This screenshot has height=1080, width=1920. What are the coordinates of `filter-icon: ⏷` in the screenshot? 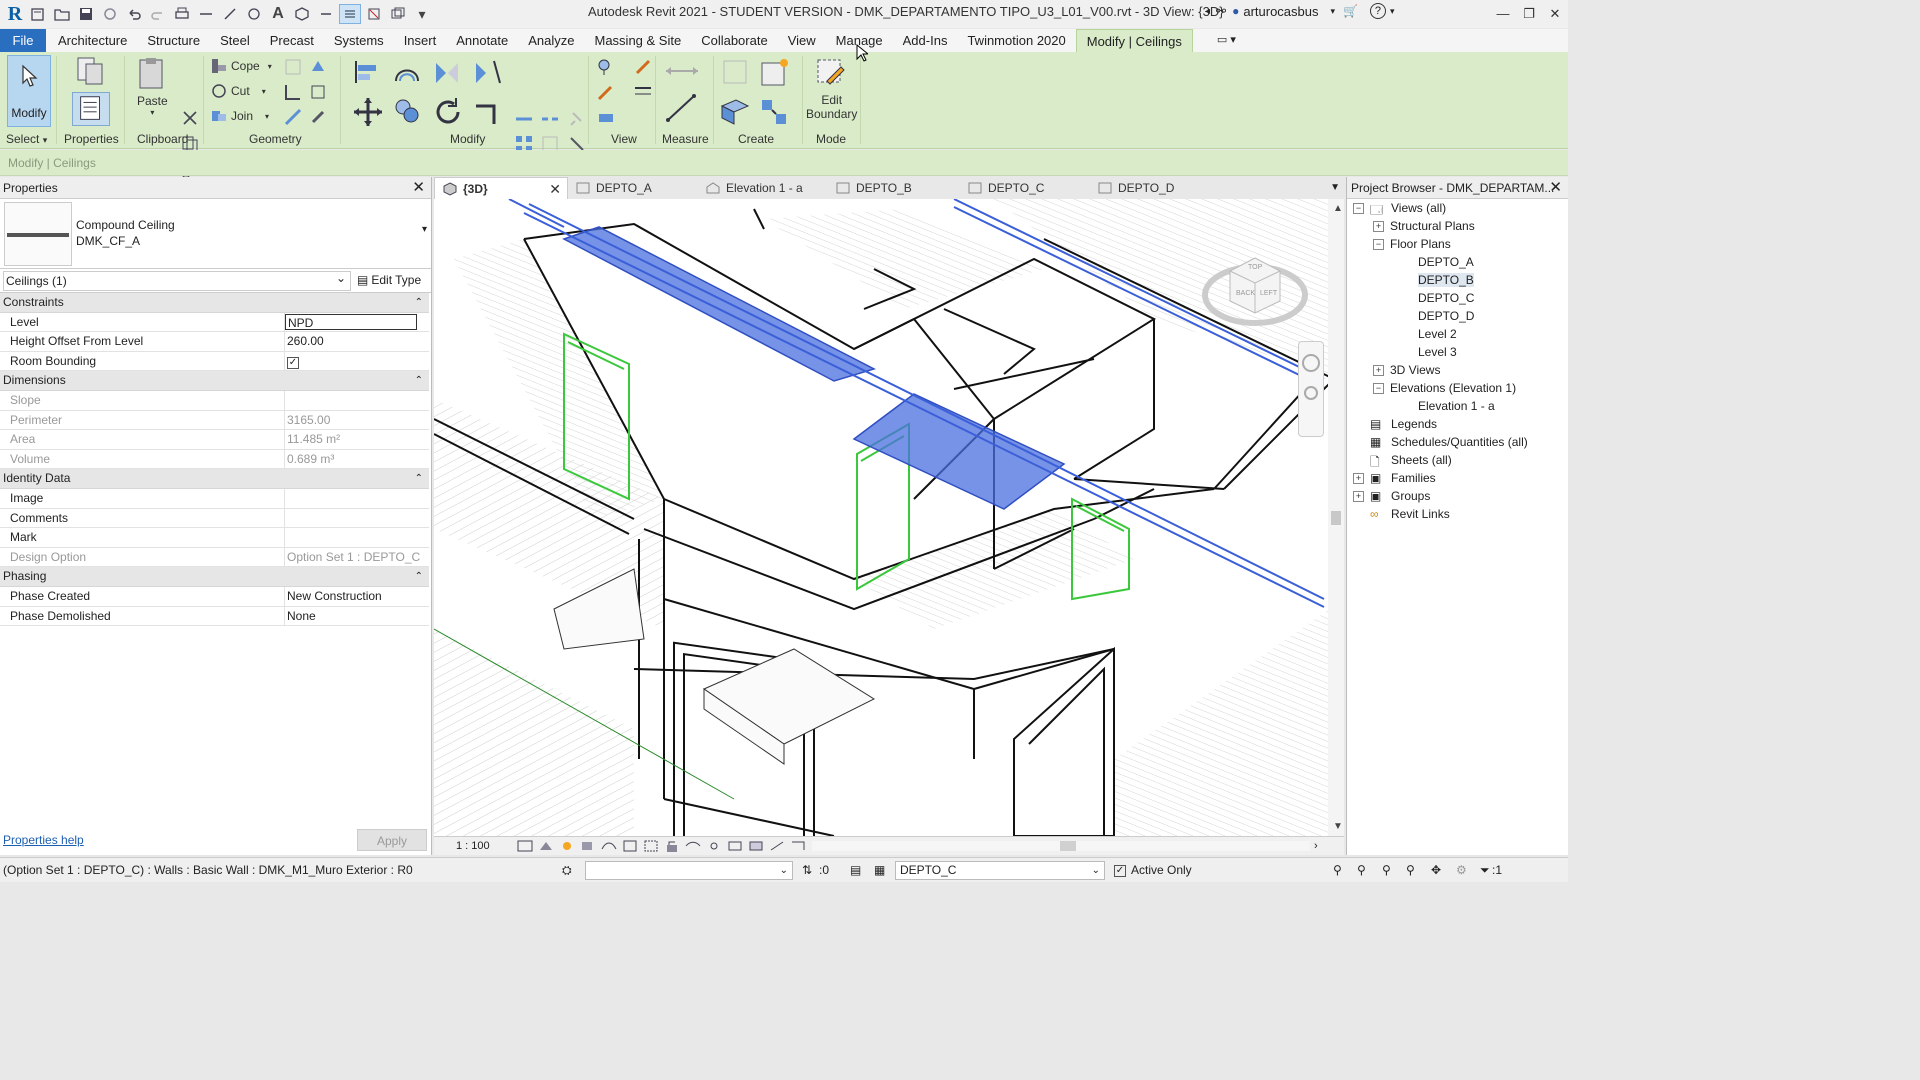 It's located at (1485, 870).